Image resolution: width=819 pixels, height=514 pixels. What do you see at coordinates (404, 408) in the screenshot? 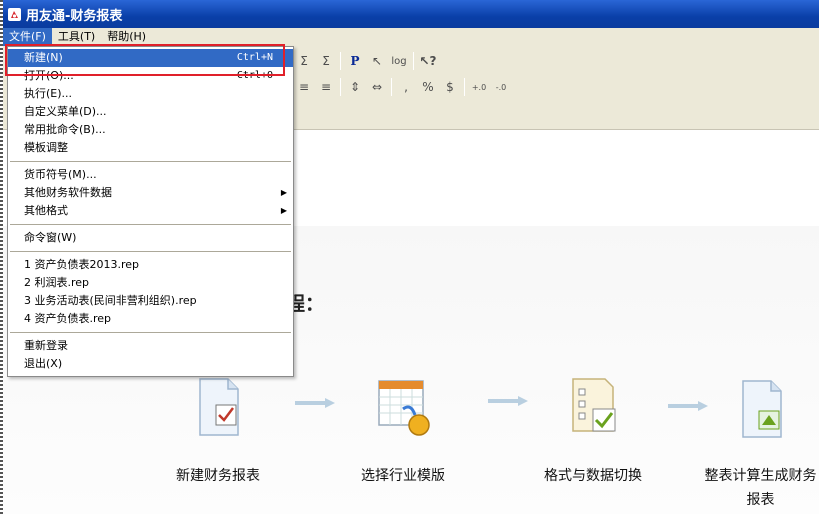
I see `template-calendar-icon` at bounding box center [404, 408].